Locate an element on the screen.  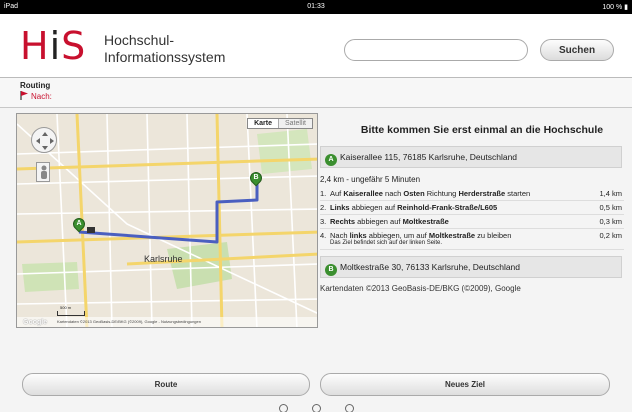
destination-label: Nach: is located at coordinates (41, 96).